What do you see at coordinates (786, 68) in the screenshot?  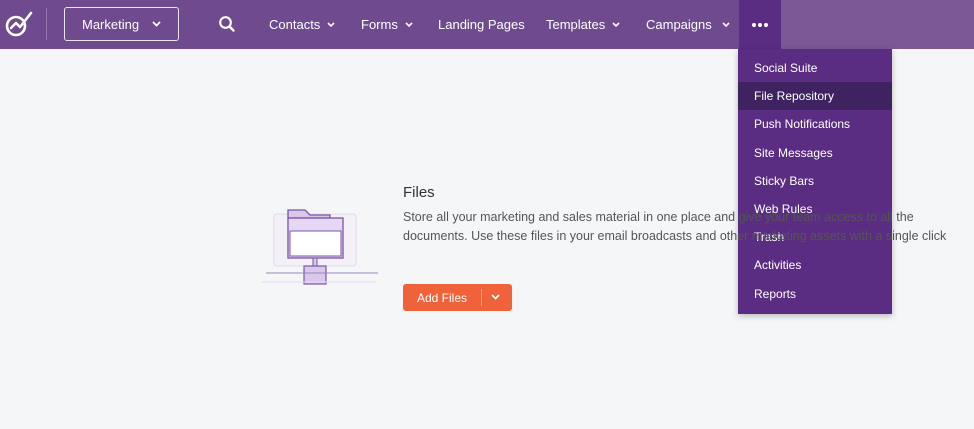 I see `menu-item-label: Social Suite` at bounding box center [786, 68].